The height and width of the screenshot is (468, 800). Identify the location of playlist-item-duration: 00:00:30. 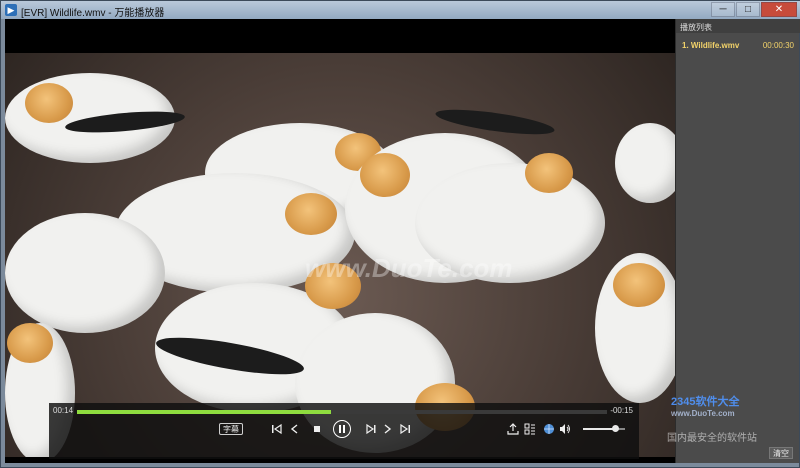
(778, 45).